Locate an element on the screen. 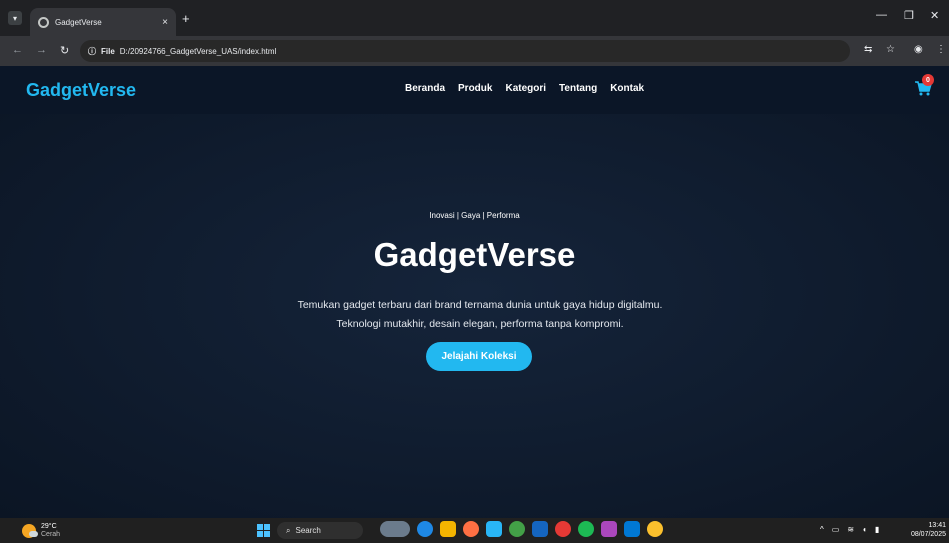 The image size is (949, 543). menu-item-kategori: Kategori is located at coordinates (525, 88).